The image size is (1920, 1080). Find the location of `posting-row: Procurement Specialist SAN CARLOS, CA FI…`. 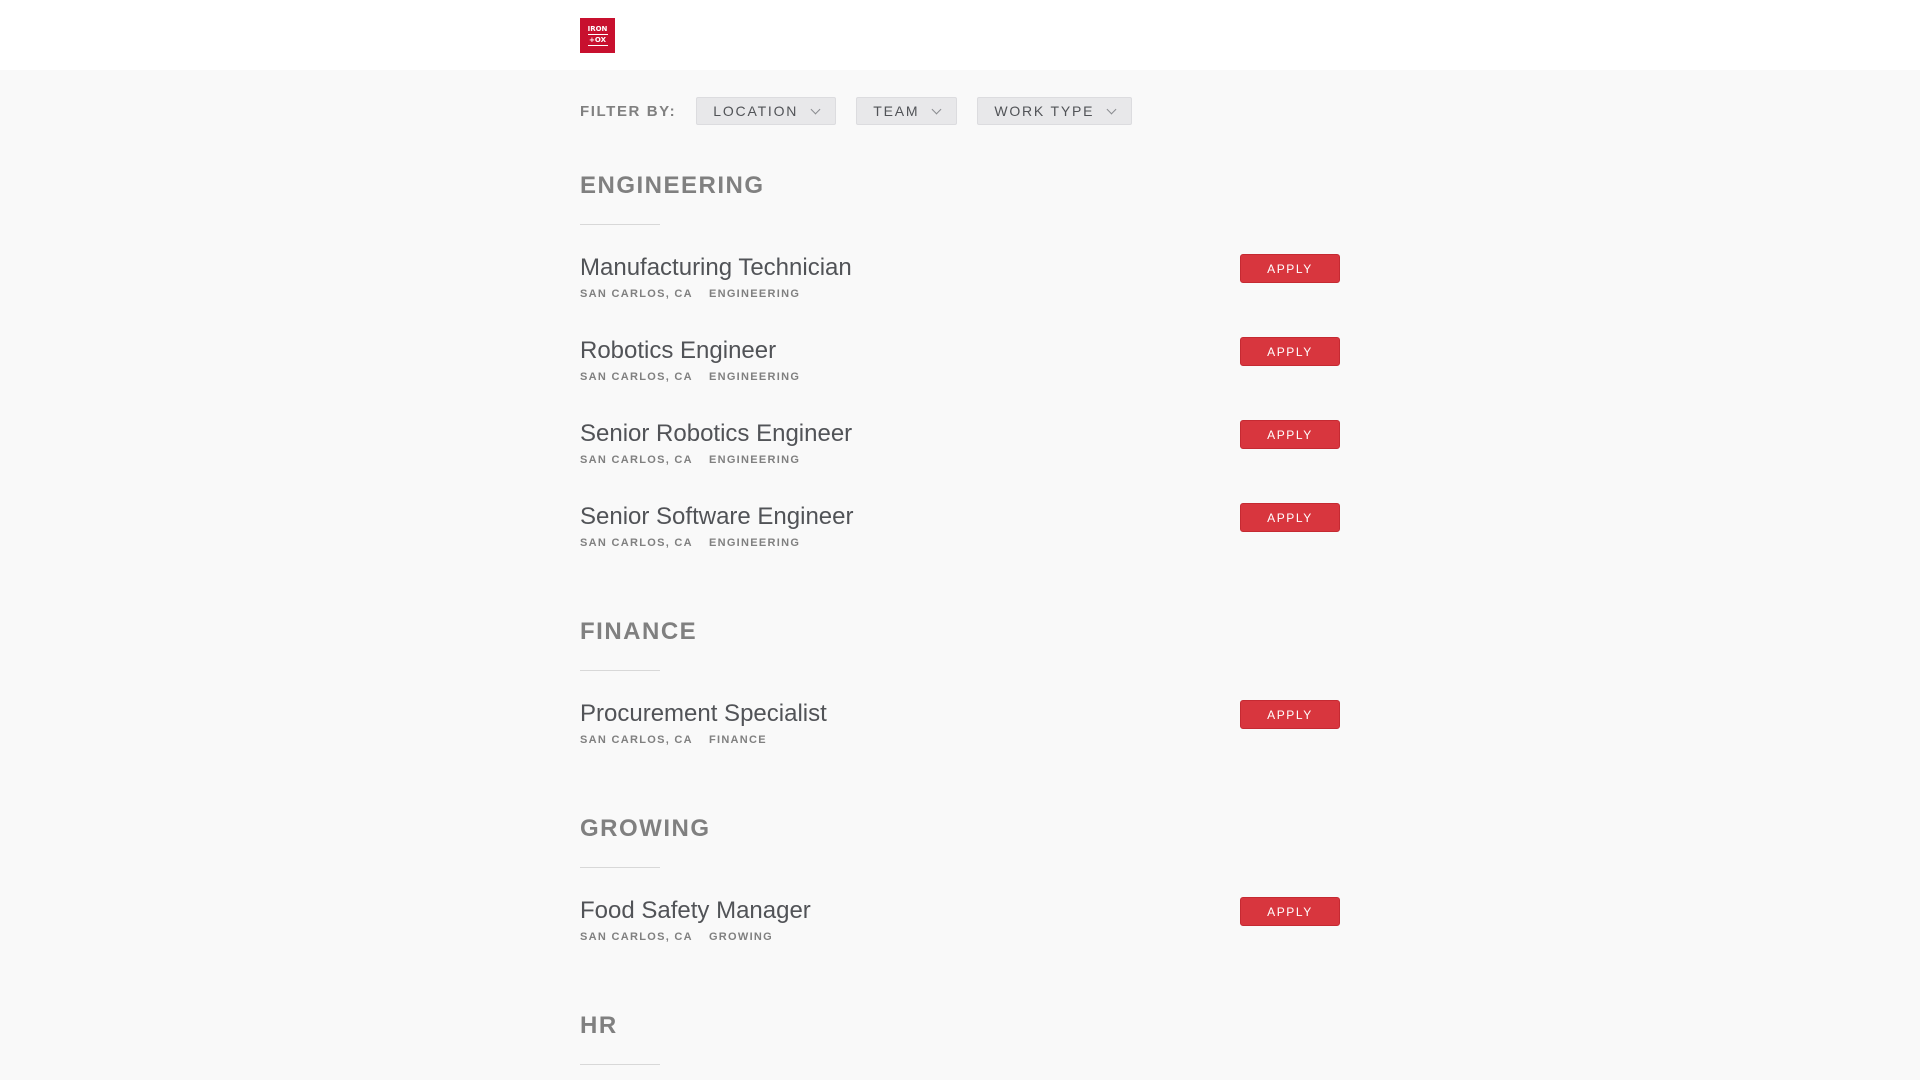

posting-row: Procurement Specialist SAN CARLOS, CA FI… is located at coordinates (960, 735).